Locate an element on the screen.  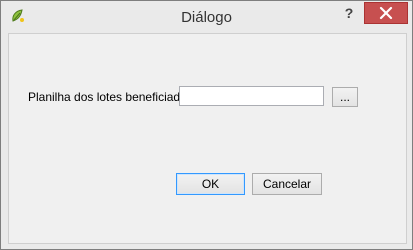
close-button is located at coordinates (386, 13).